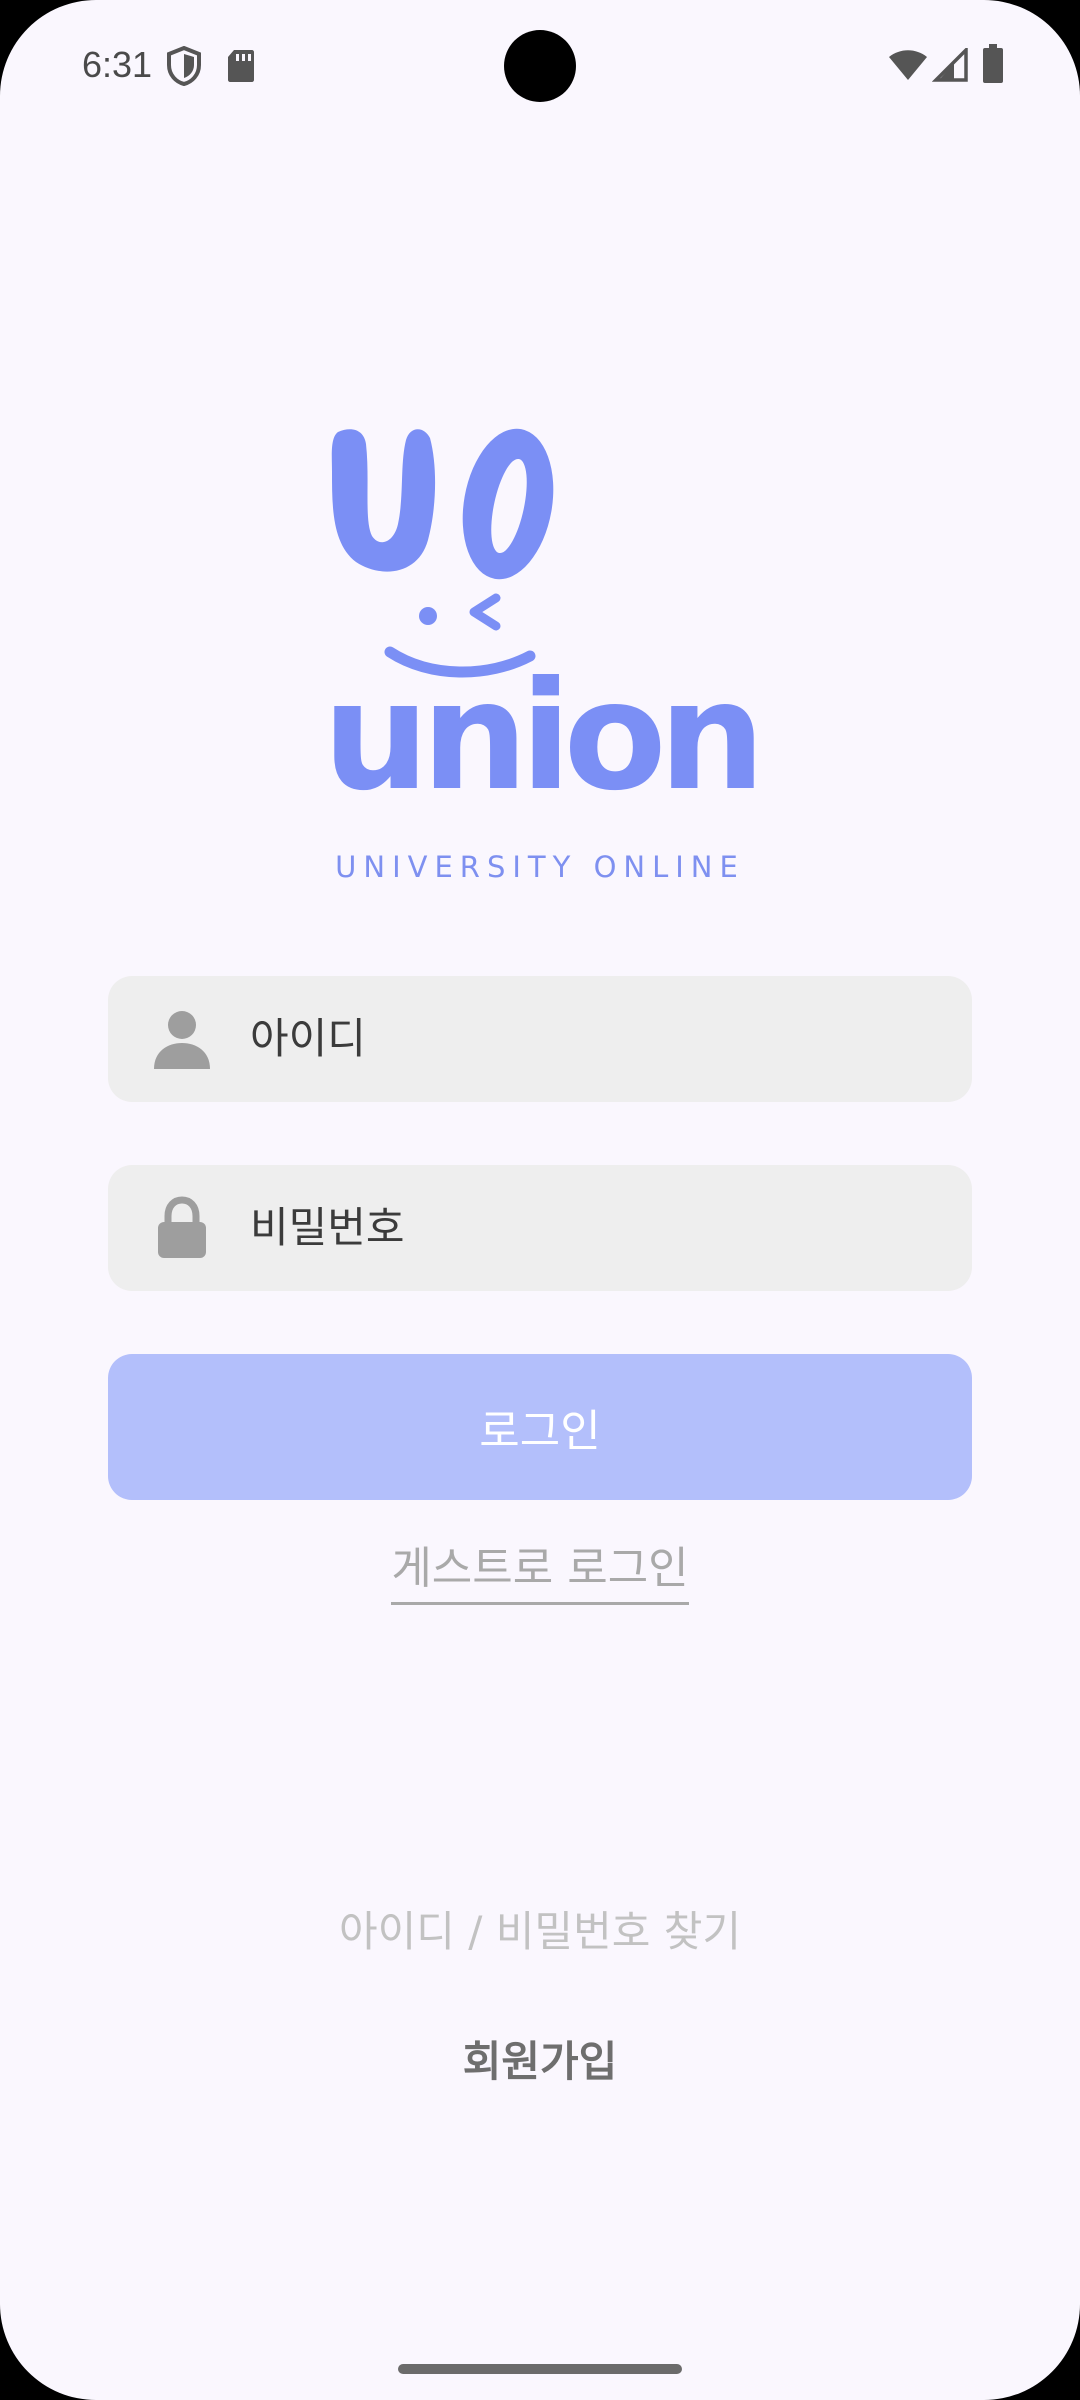 This screenshot has width=1080, height=2400. What do you see at coordinates (308, 1038) in the screenshot?
I see `id-field-placeholder: 아이디` at bounding box center [308, 1038].